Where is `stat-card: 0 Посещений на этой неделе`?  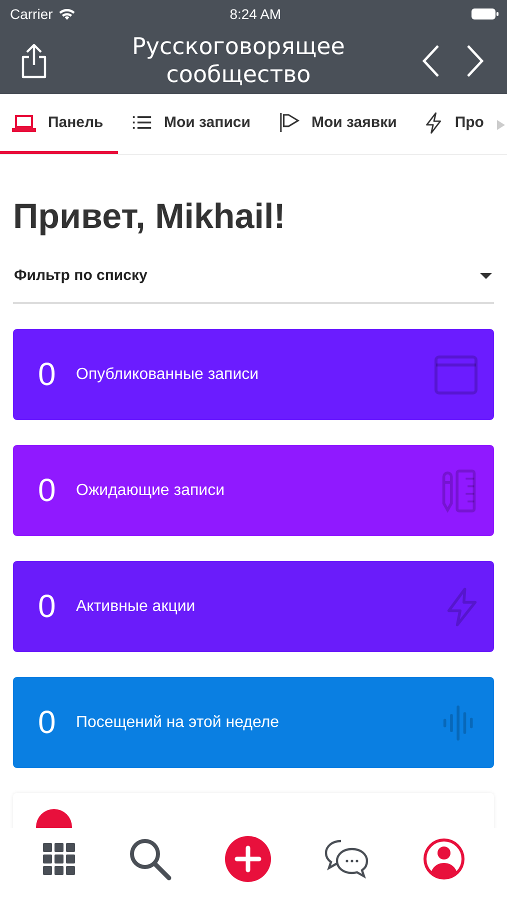
stat-card: 0 Посещений на этой неделе is located at coordinates (253, 722).